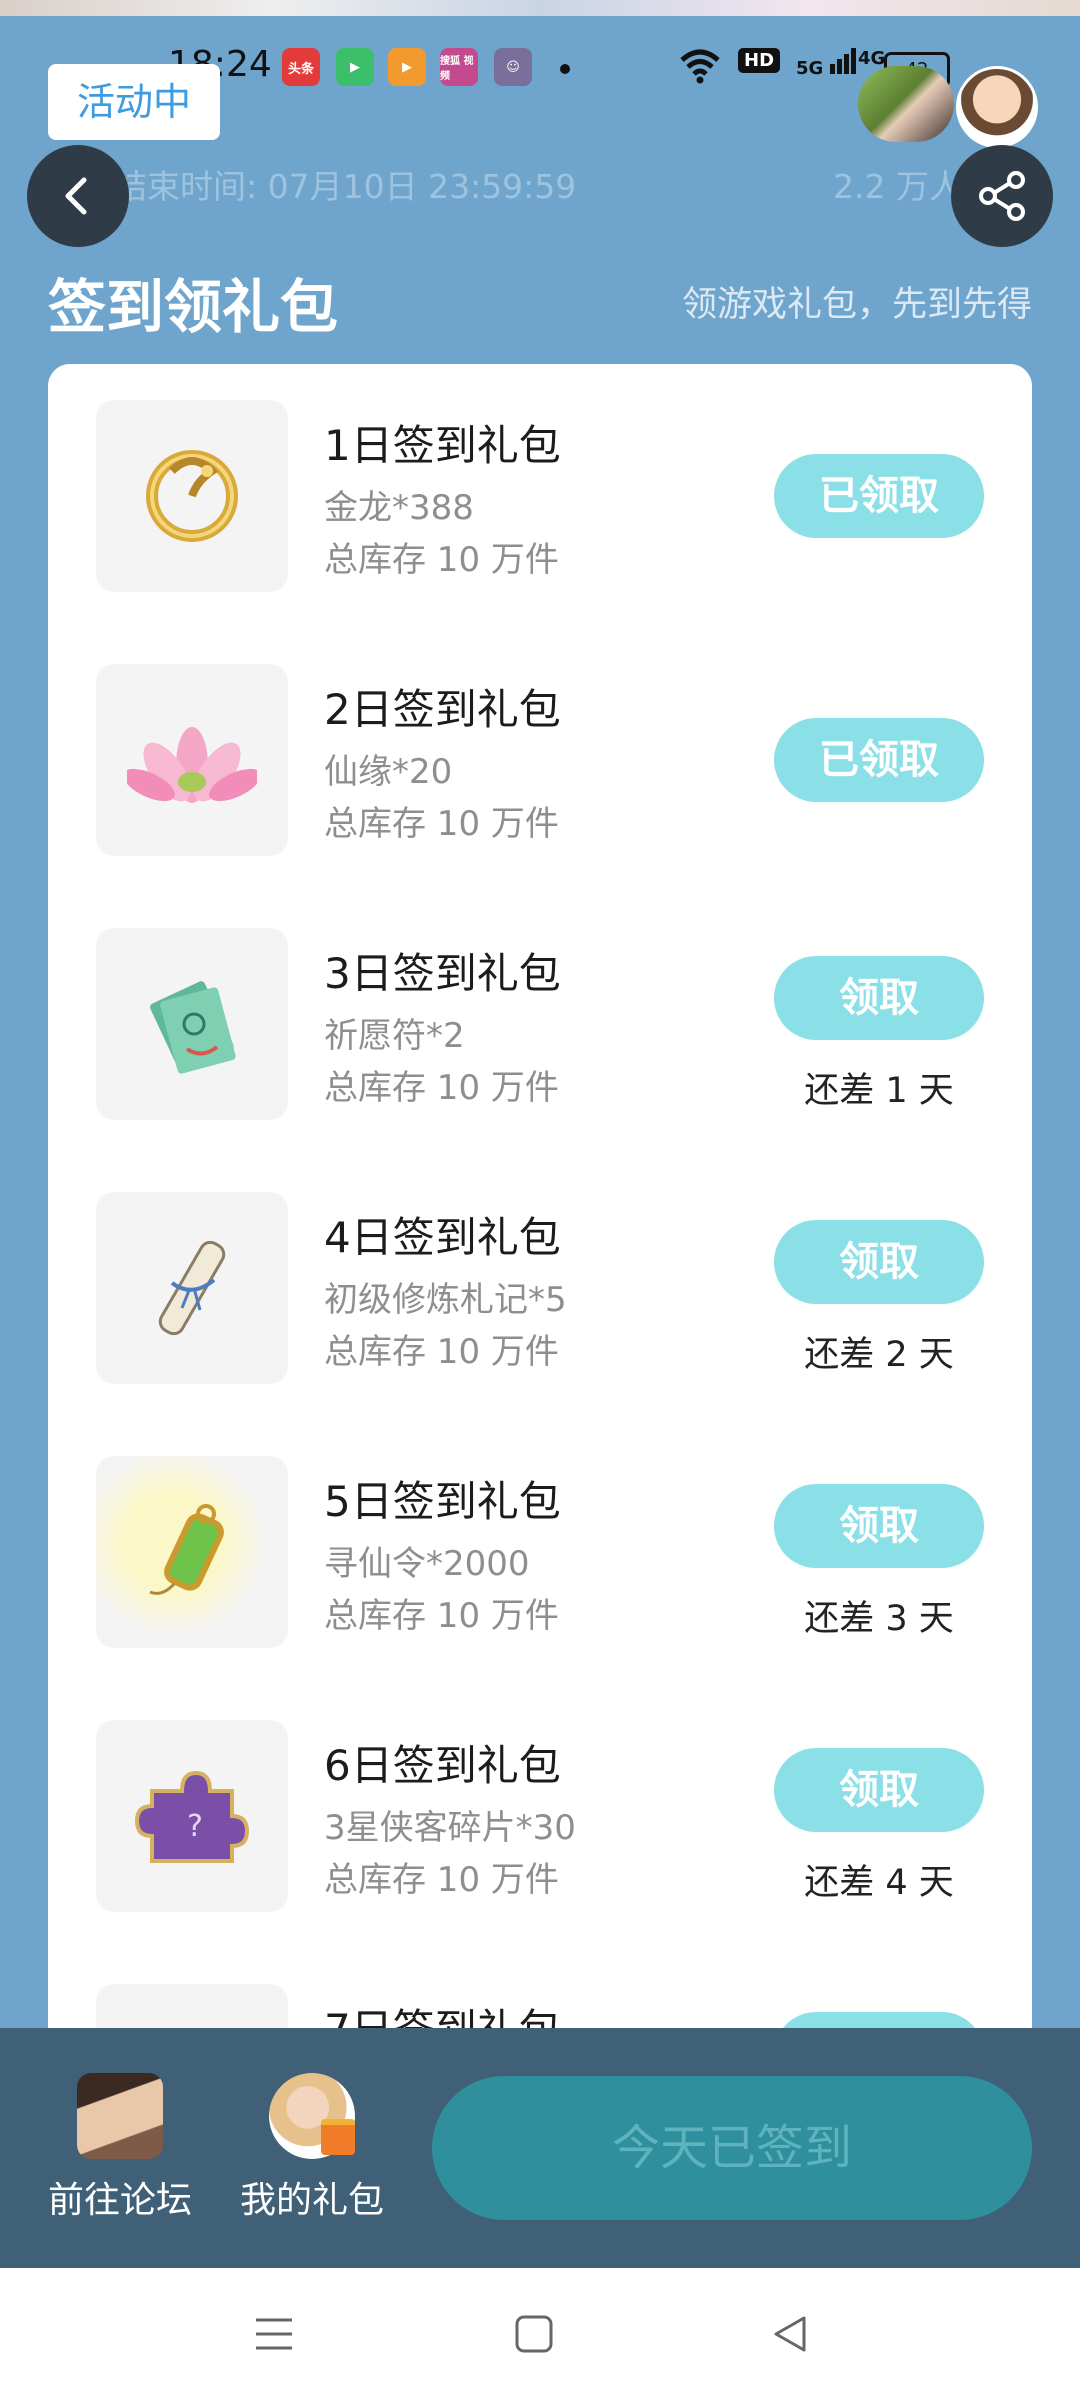  What do you see at coordinates (442, 709) in the screenshot?
I see `gift-name: 2日签到礼包` at bounding box center [442, 709].